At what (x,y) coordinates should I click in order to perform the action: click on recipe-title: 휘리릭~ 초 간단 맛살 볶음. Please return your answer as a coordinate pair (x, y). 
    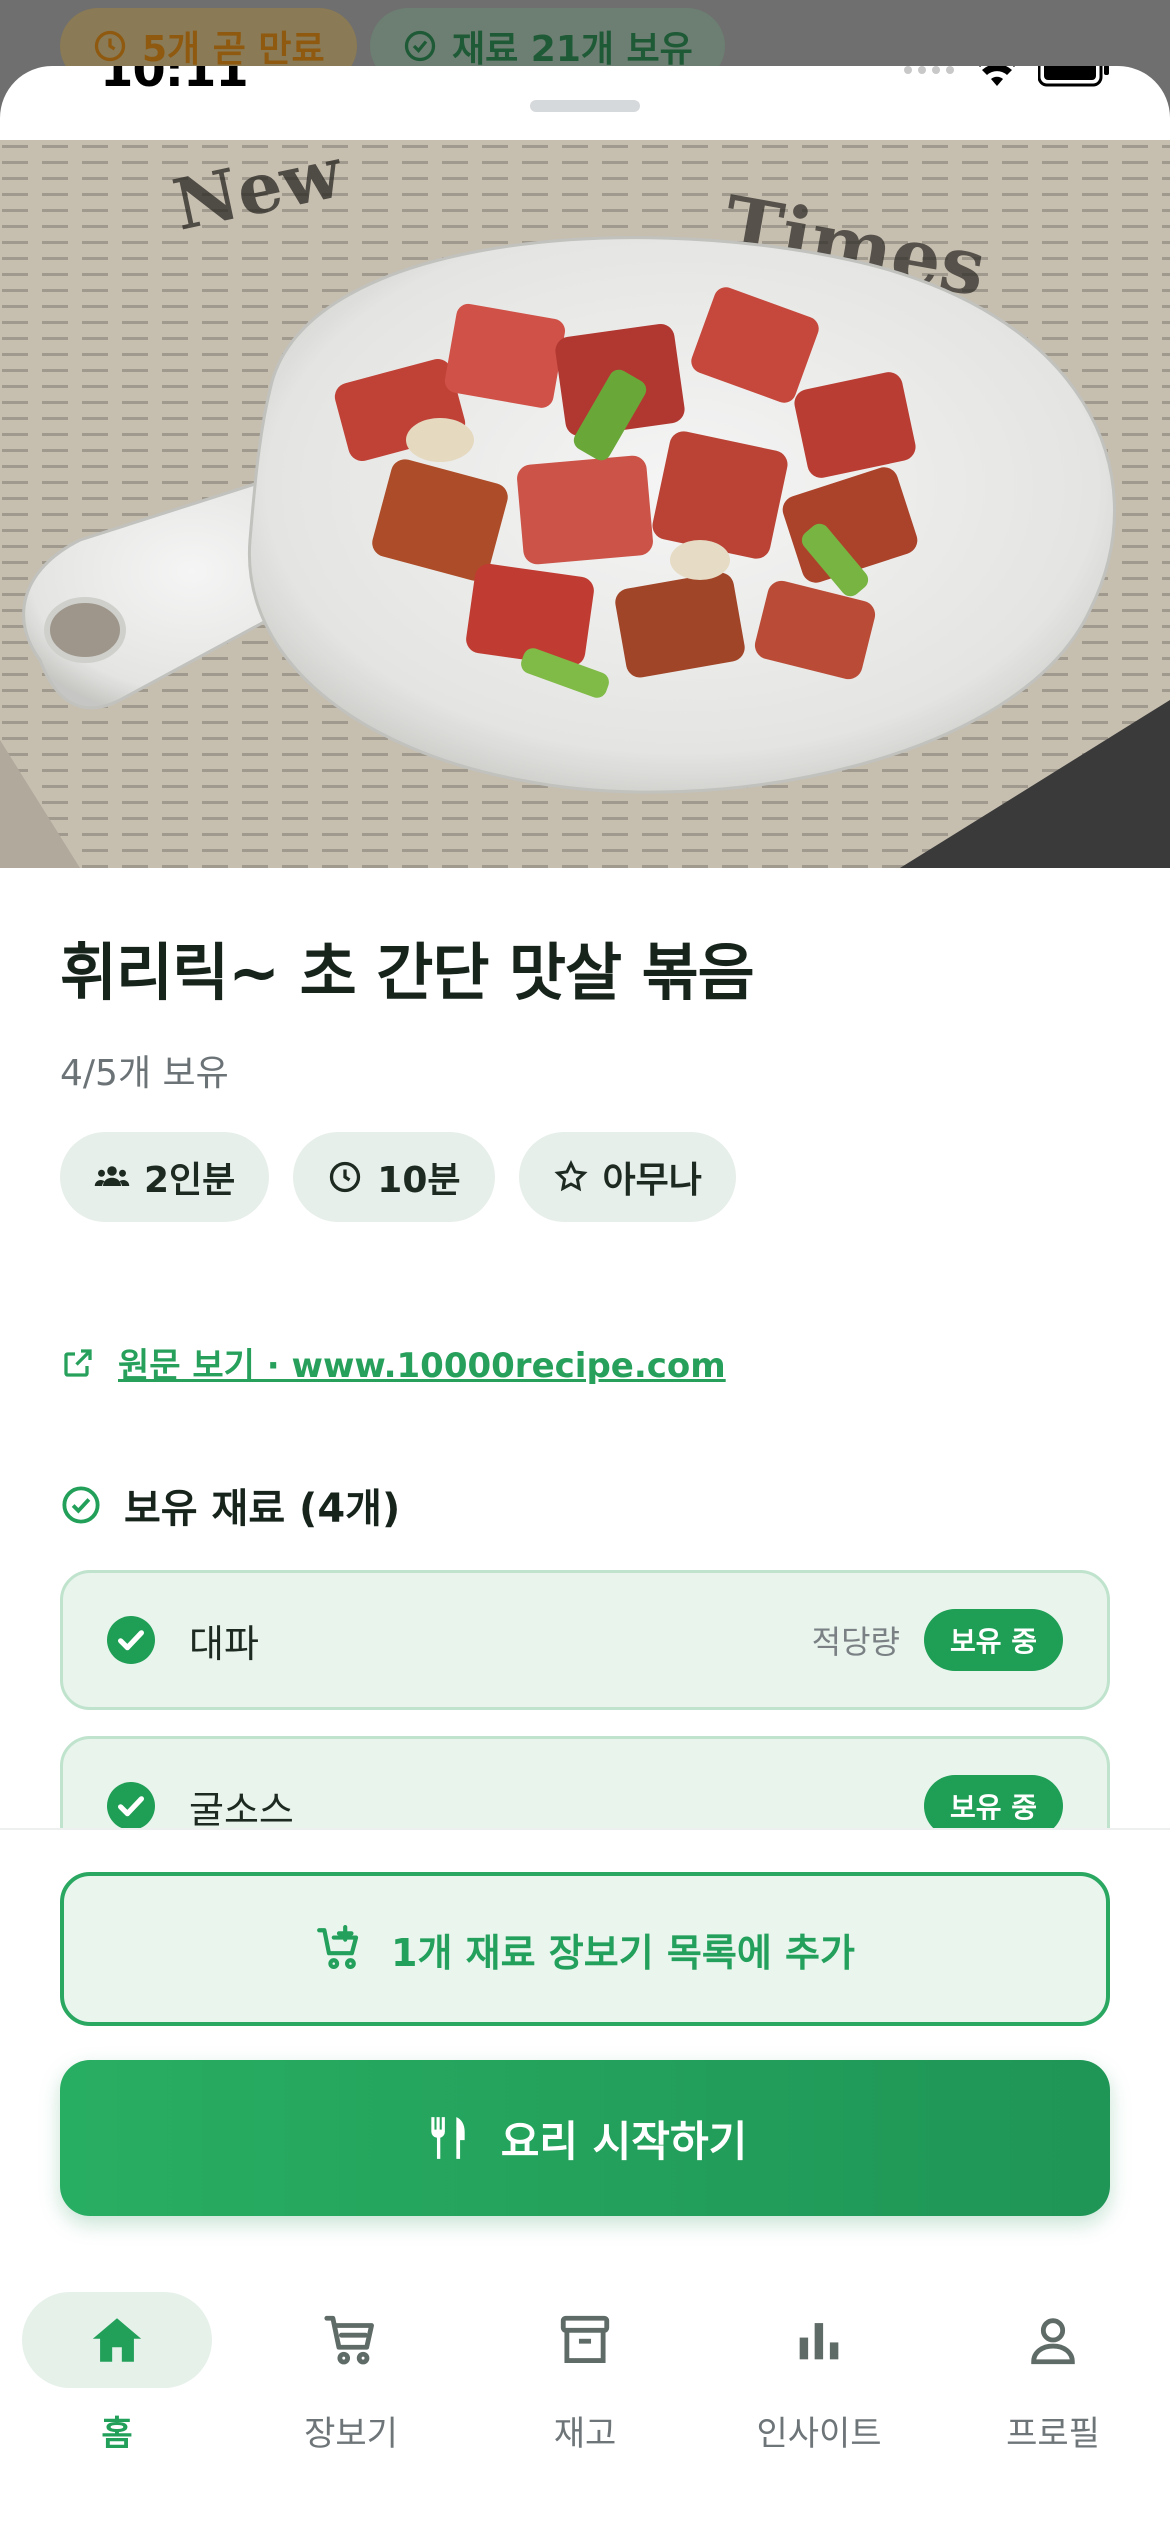
    Looking at the image, I should click on (407, 972).